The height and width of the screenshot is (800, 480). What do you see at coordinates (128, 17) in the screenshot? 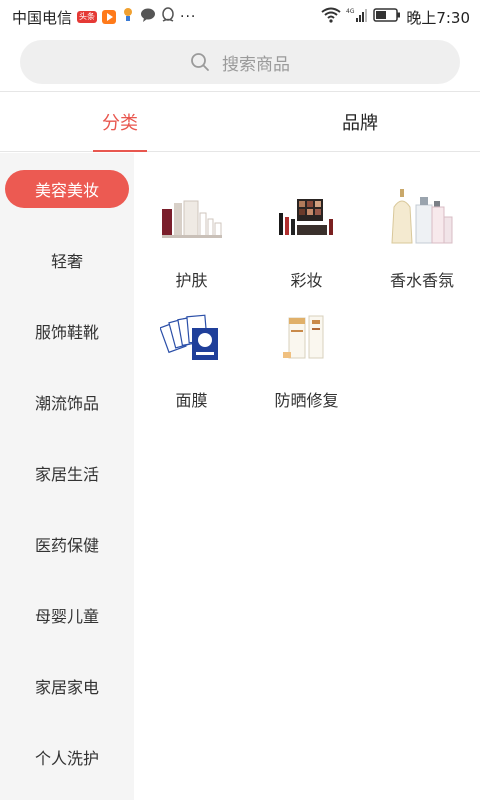
I see `location-app-icon` at bounding box center [128, 17].